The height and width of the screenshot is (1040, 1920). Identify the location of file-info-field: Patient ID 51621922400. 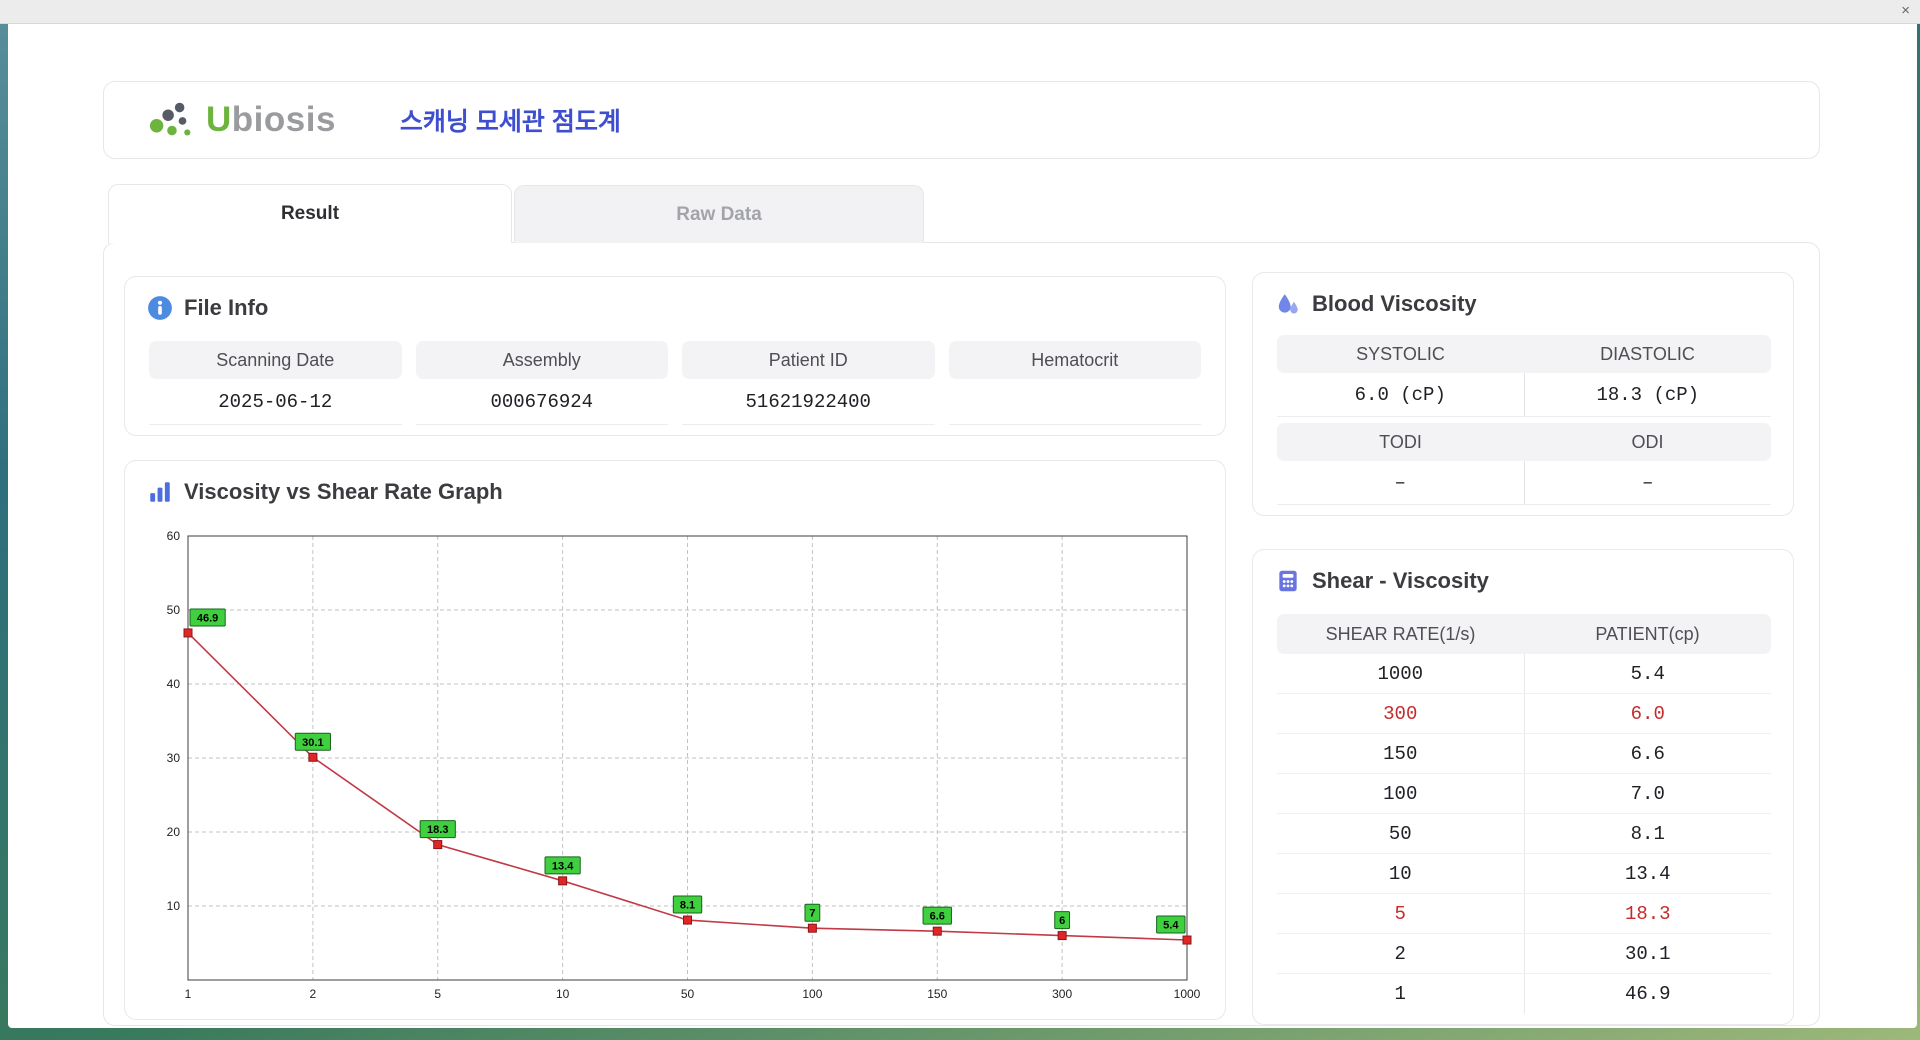
(808, 383).